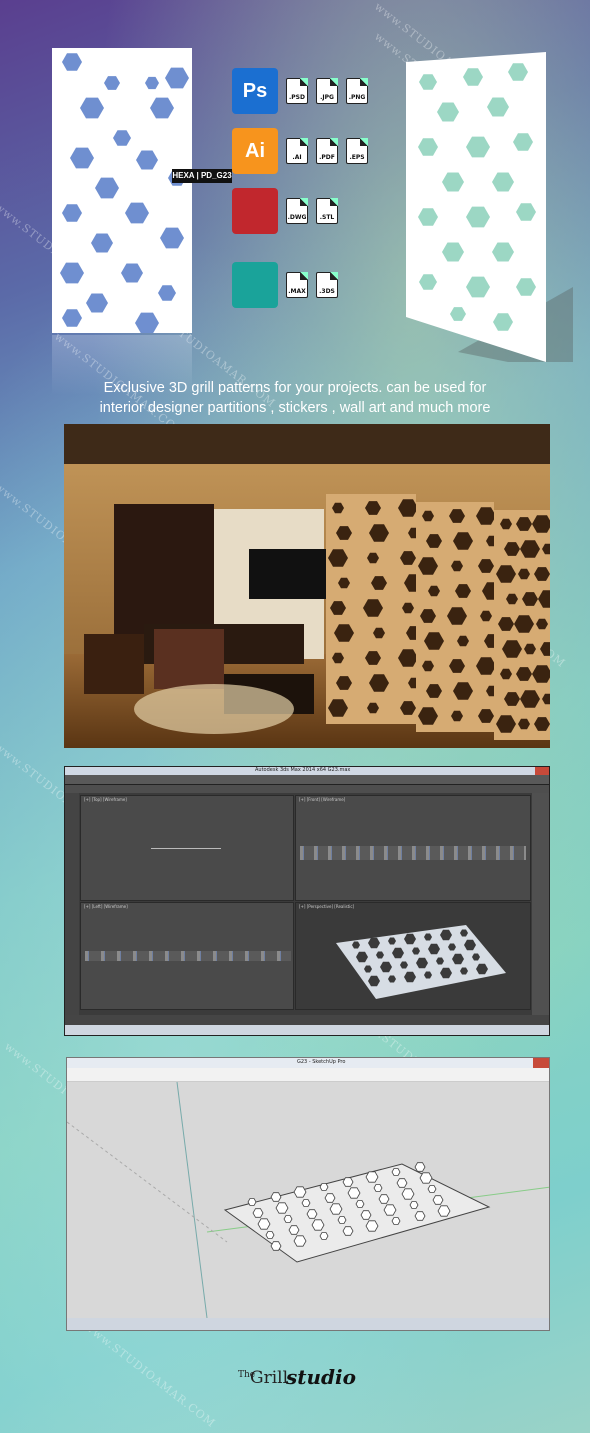 Image resolution: width=590 pixels, height=1433 pixels. I want to click on viewport-perspective: [+] [Perspective] [Realistic], so click(413, 956).